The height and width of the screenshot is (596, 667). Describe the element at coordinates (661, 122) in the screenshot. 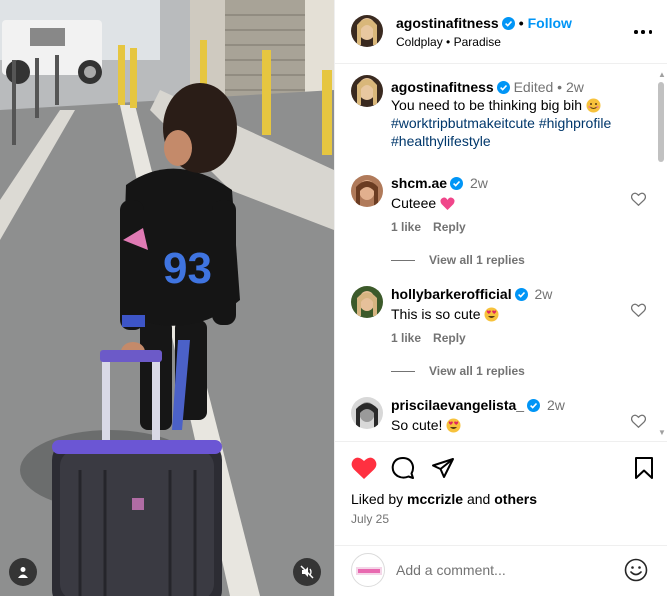

I see `scrollbar-thumb` at that location.